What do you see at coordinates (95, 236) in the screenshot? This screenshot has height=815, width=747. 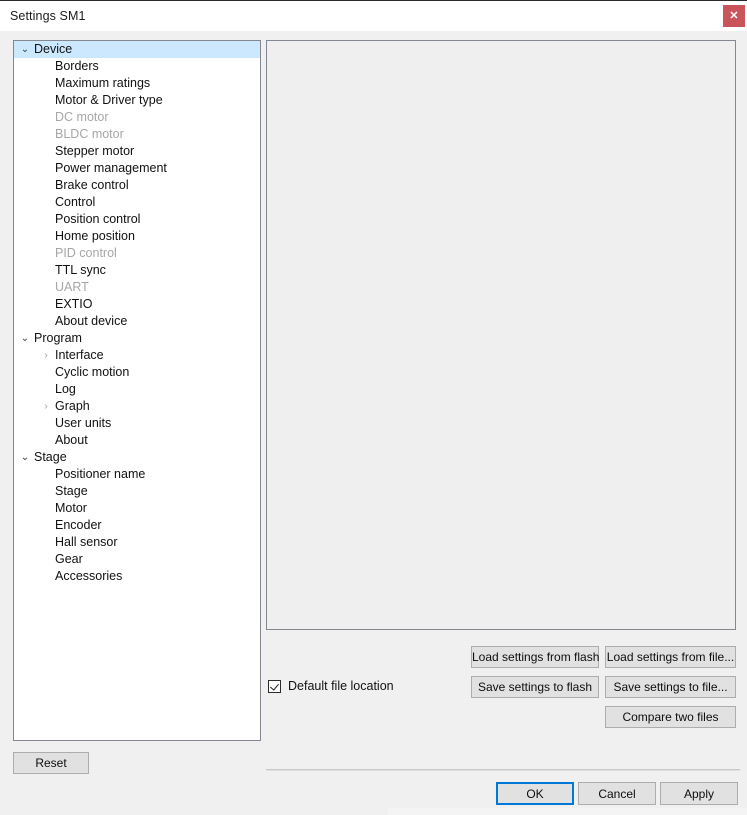 I see `tree-item-label: Home position` at bounding box center [95, 236].